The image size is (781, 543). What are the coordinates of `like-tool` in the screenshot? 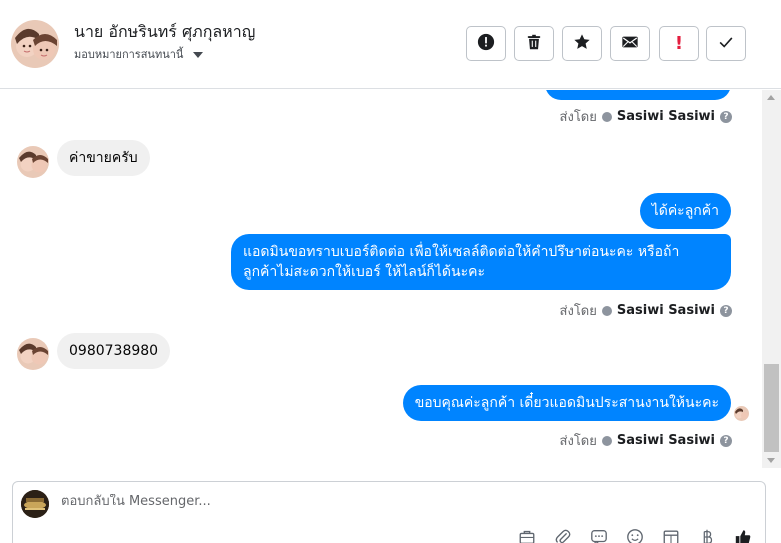 It's located at (743, 535).